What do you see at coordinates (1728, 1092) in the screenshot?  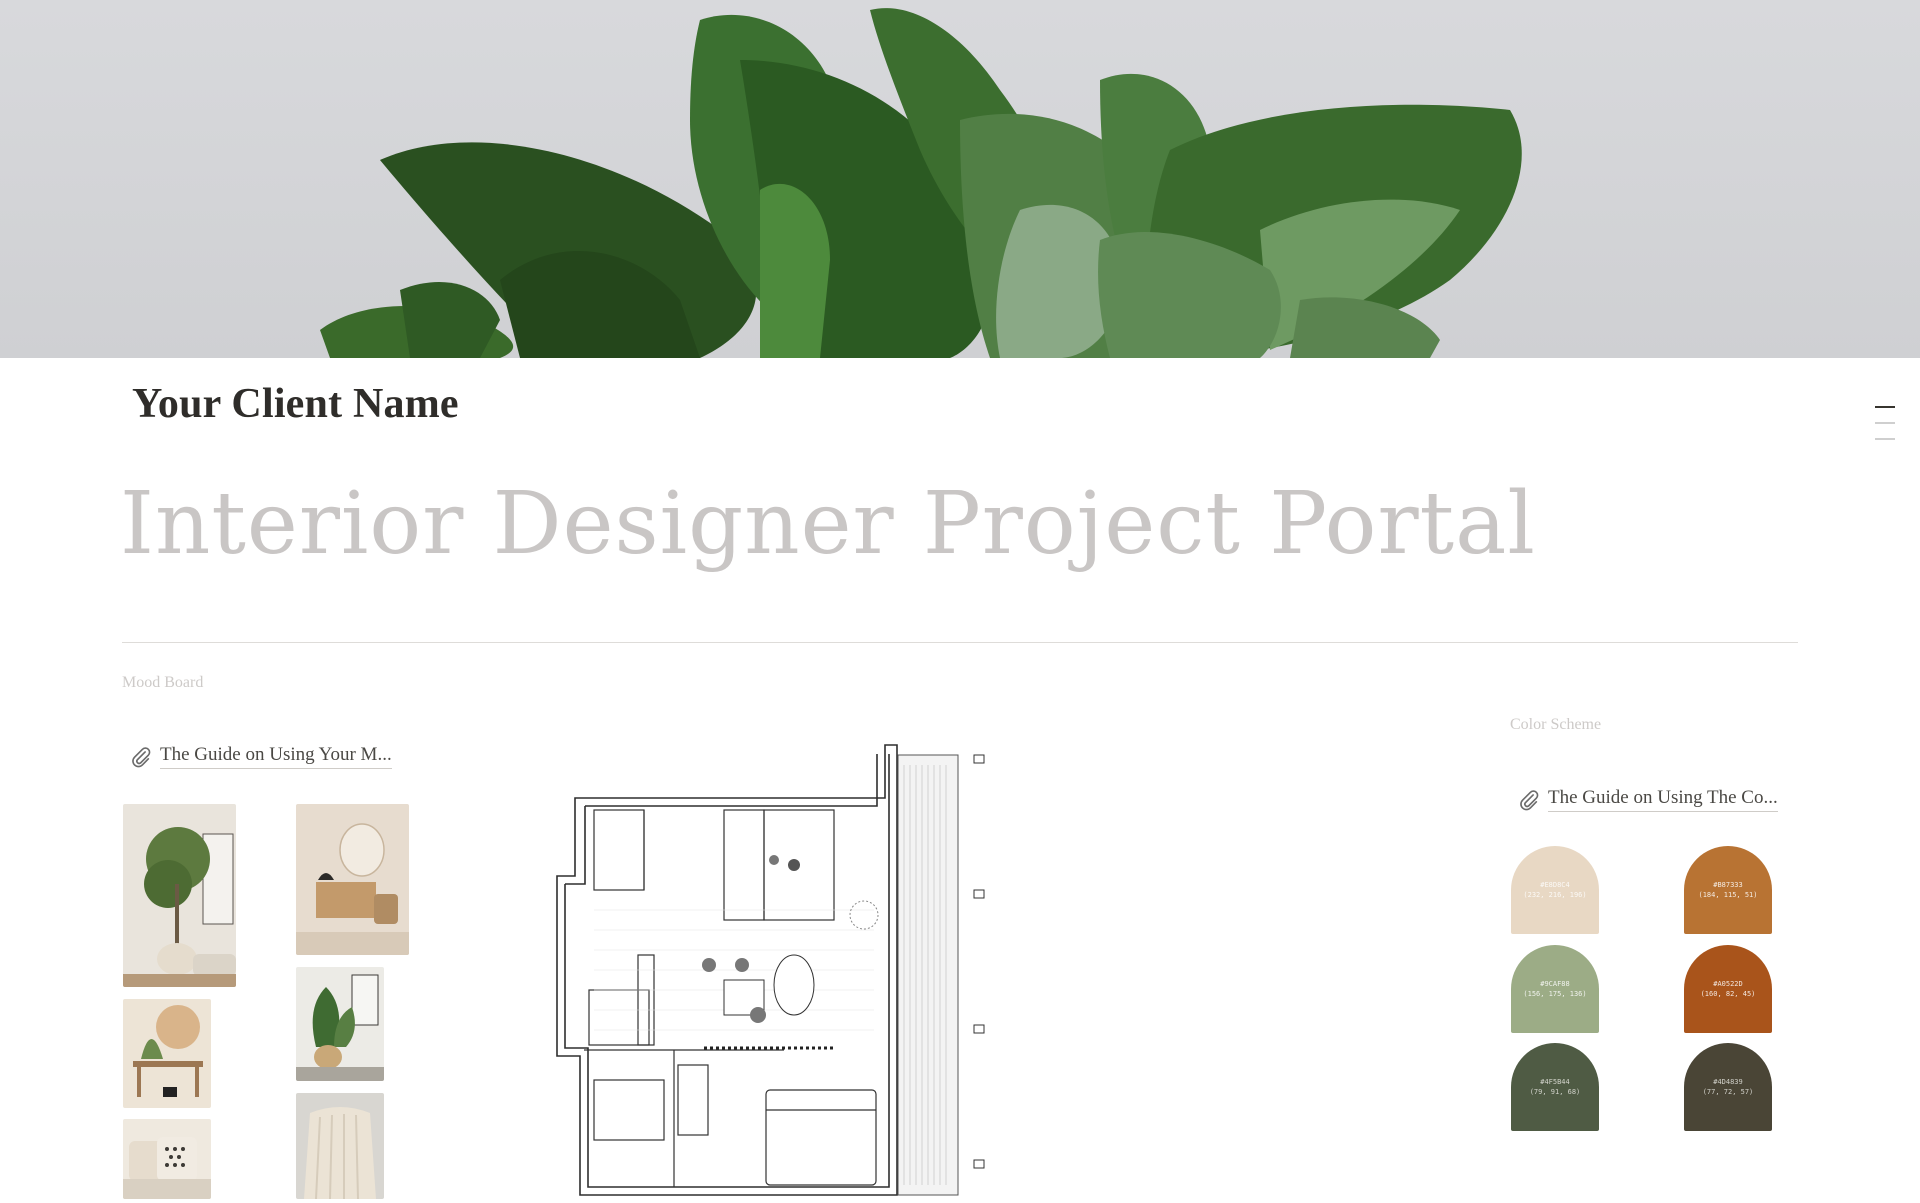 I see `swatch-rgb: (77, 72, 57)` at bounding box center [1728, 1092].